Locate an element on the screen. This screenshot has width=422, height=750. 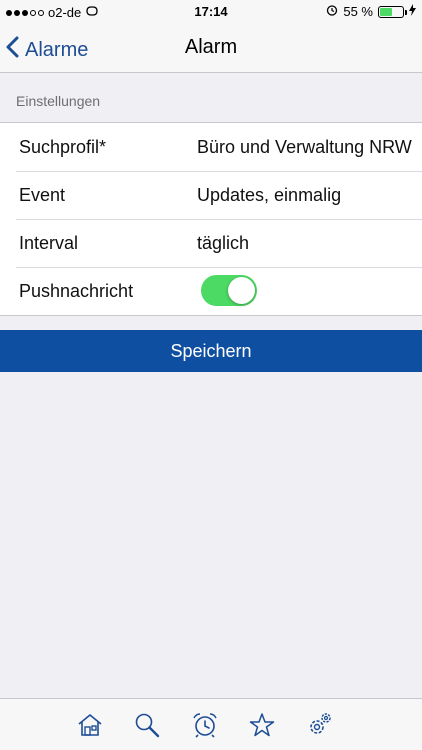
page-title: Alarm is located at coordinates (211, 47).